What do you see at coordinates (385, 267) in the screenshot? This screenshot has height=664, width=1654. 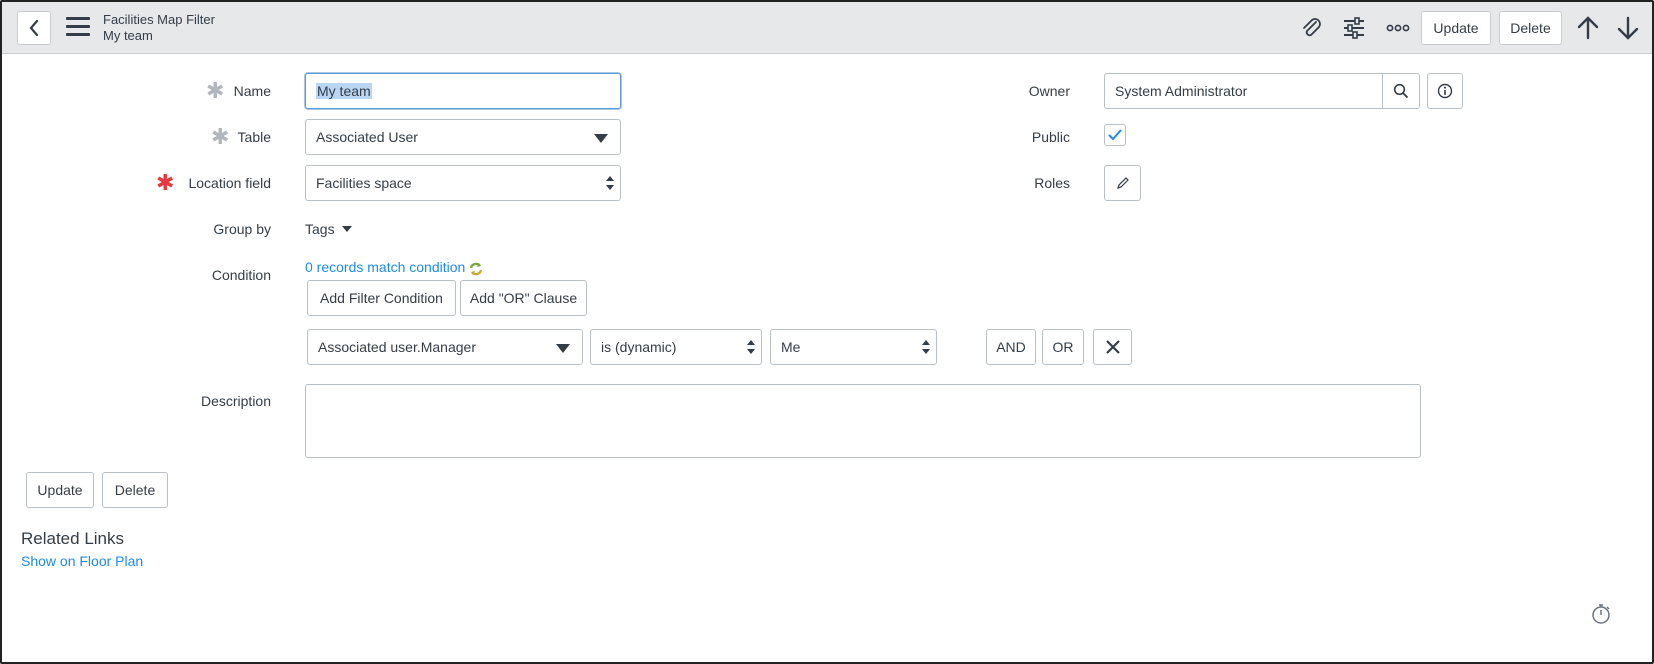 I see `records-match-link: 0 records match condition` at bounding box center [385, 267].